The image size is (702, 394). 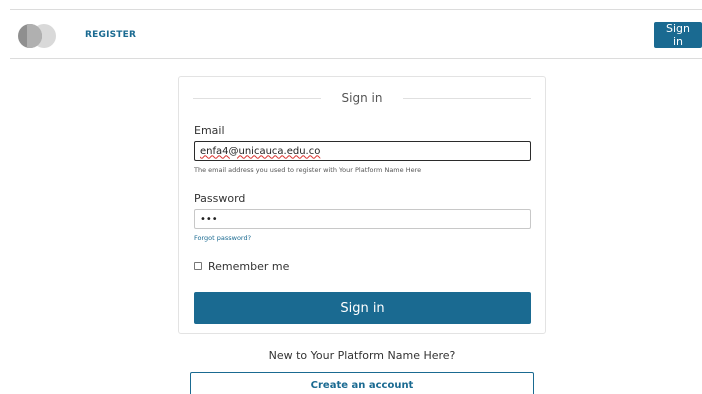 I want to click on create-account-button: Create an account, so click(x=362, y=383).